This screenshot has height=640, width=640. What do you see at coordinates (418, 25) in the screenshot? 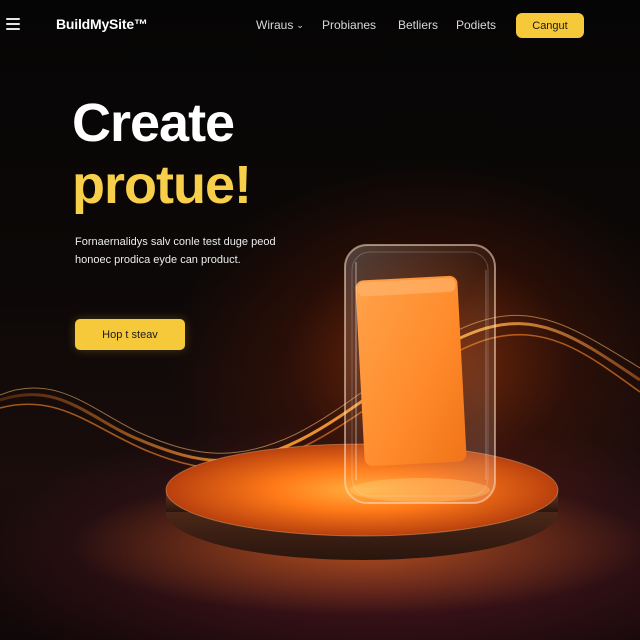
I see `nav-item-betliers: Betliers` at bounding box center [418, 25].